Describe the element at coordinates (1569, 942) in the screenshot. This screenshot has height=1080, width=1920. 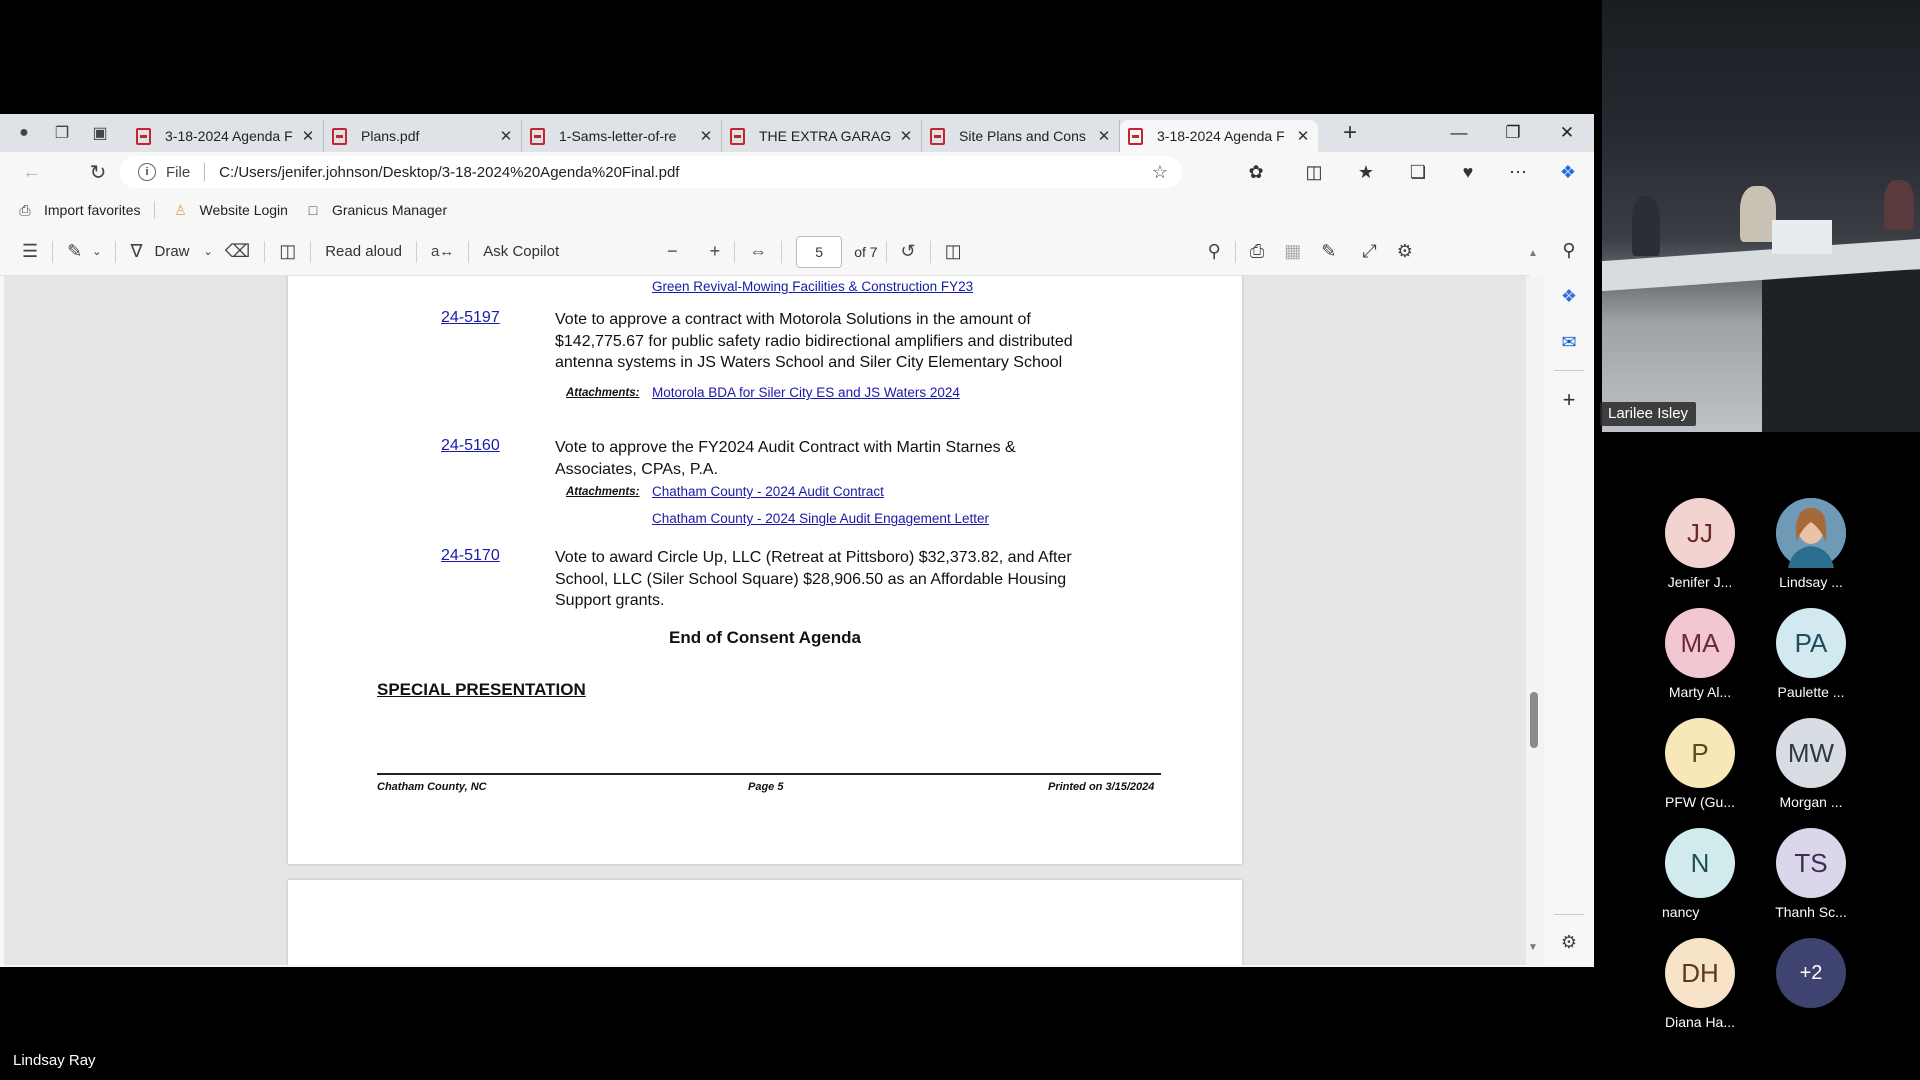
I see `gear-icon: ⚙` at that location.